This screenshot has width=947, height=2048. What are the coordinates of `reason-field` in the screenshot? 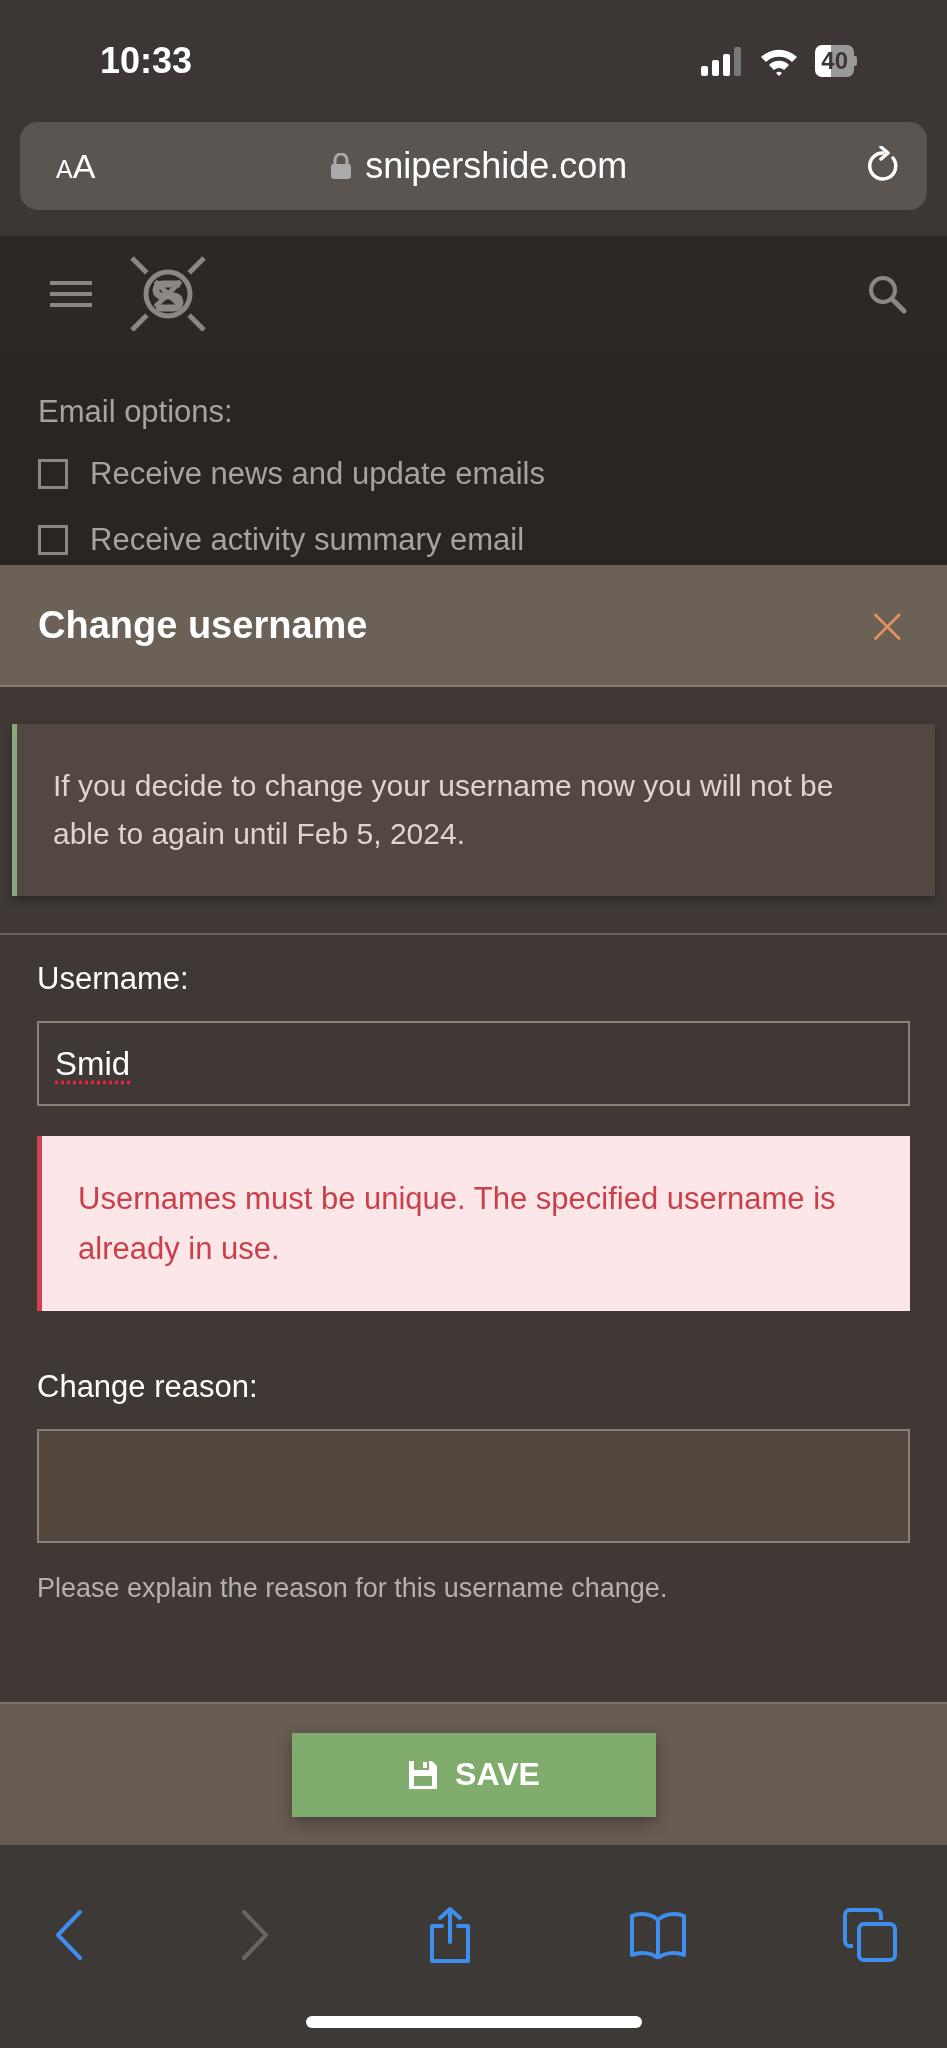 It's located at (473, 1486).